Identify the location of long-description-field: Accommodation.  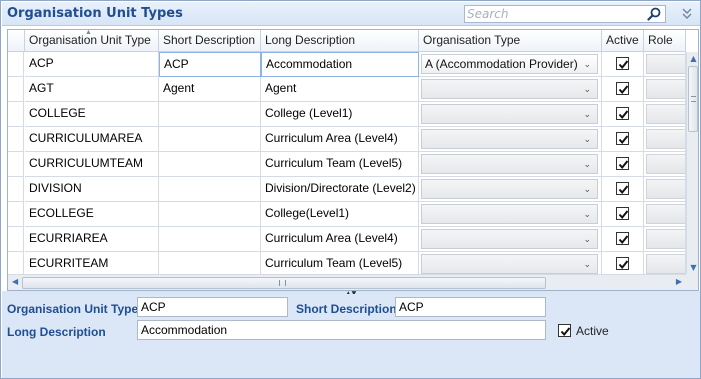
(341, 330).